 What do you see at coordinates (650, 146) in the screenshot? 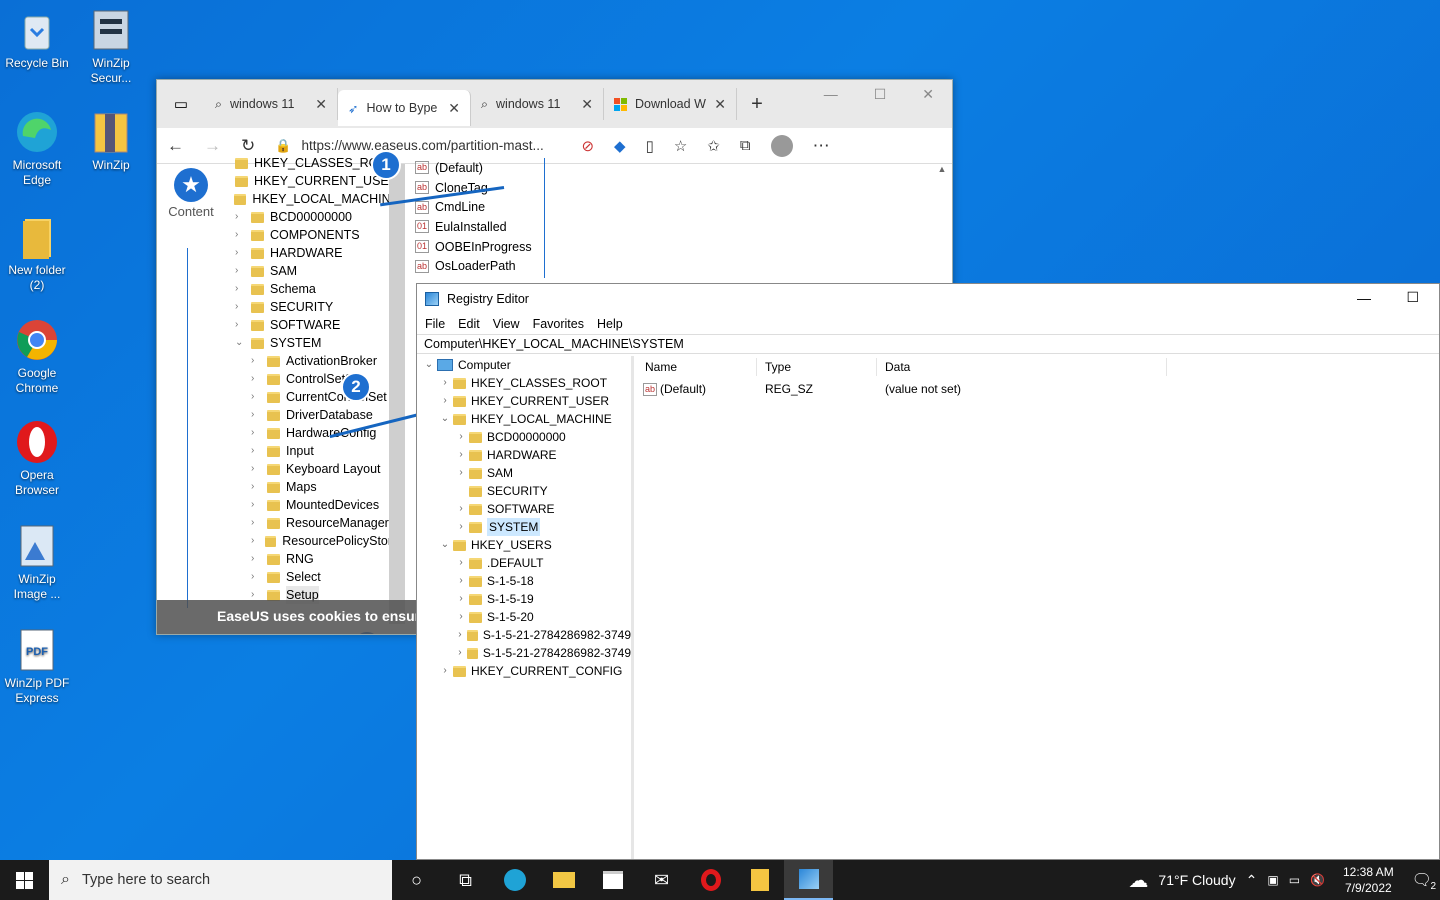
I see `reader-icon: ▯` at bounding box center [650, 146].